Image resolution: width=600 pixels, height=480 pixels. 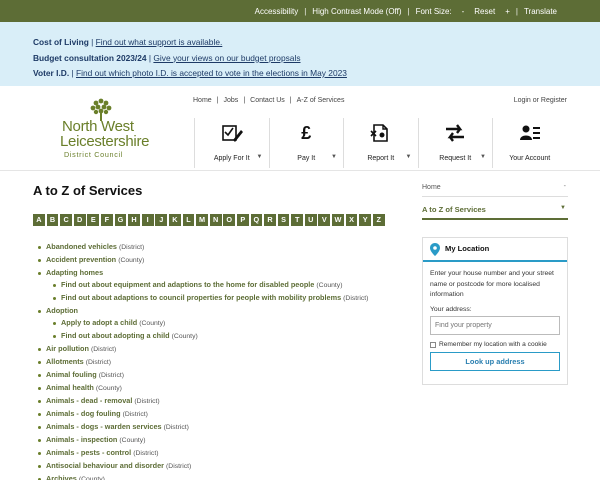 What do you see at coordinates (455, 143) in the screenshot?
I see `nav-request-it: Request It ▼` at bounding box center [455, 143].